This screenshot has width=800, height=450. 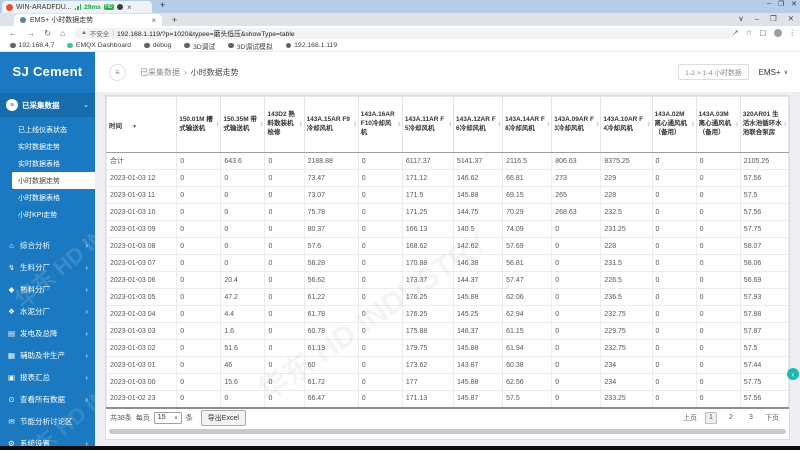 What do you see at coordinates (47, 163) in the screenshot?
I see `sidebar-subitem: 实时数据表格` at bounding box center [47, 163].